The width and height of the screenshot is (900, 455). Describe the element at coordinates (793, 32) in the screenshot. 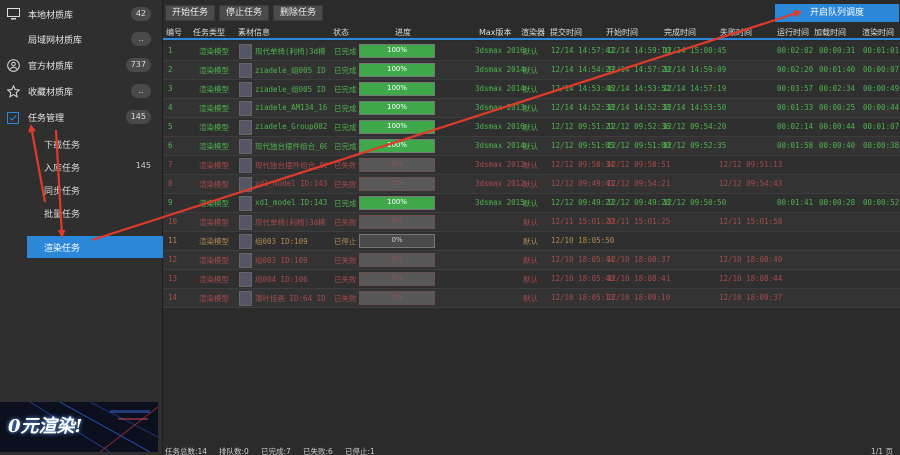

I see `column-header: 运行时间` at that location.